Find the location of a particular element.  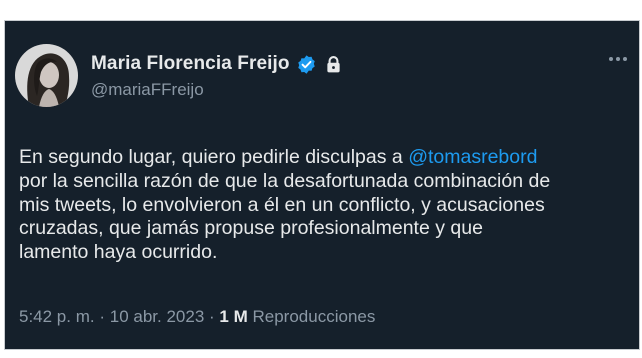

views-count: 1 M is located at coordinates (233, 316).